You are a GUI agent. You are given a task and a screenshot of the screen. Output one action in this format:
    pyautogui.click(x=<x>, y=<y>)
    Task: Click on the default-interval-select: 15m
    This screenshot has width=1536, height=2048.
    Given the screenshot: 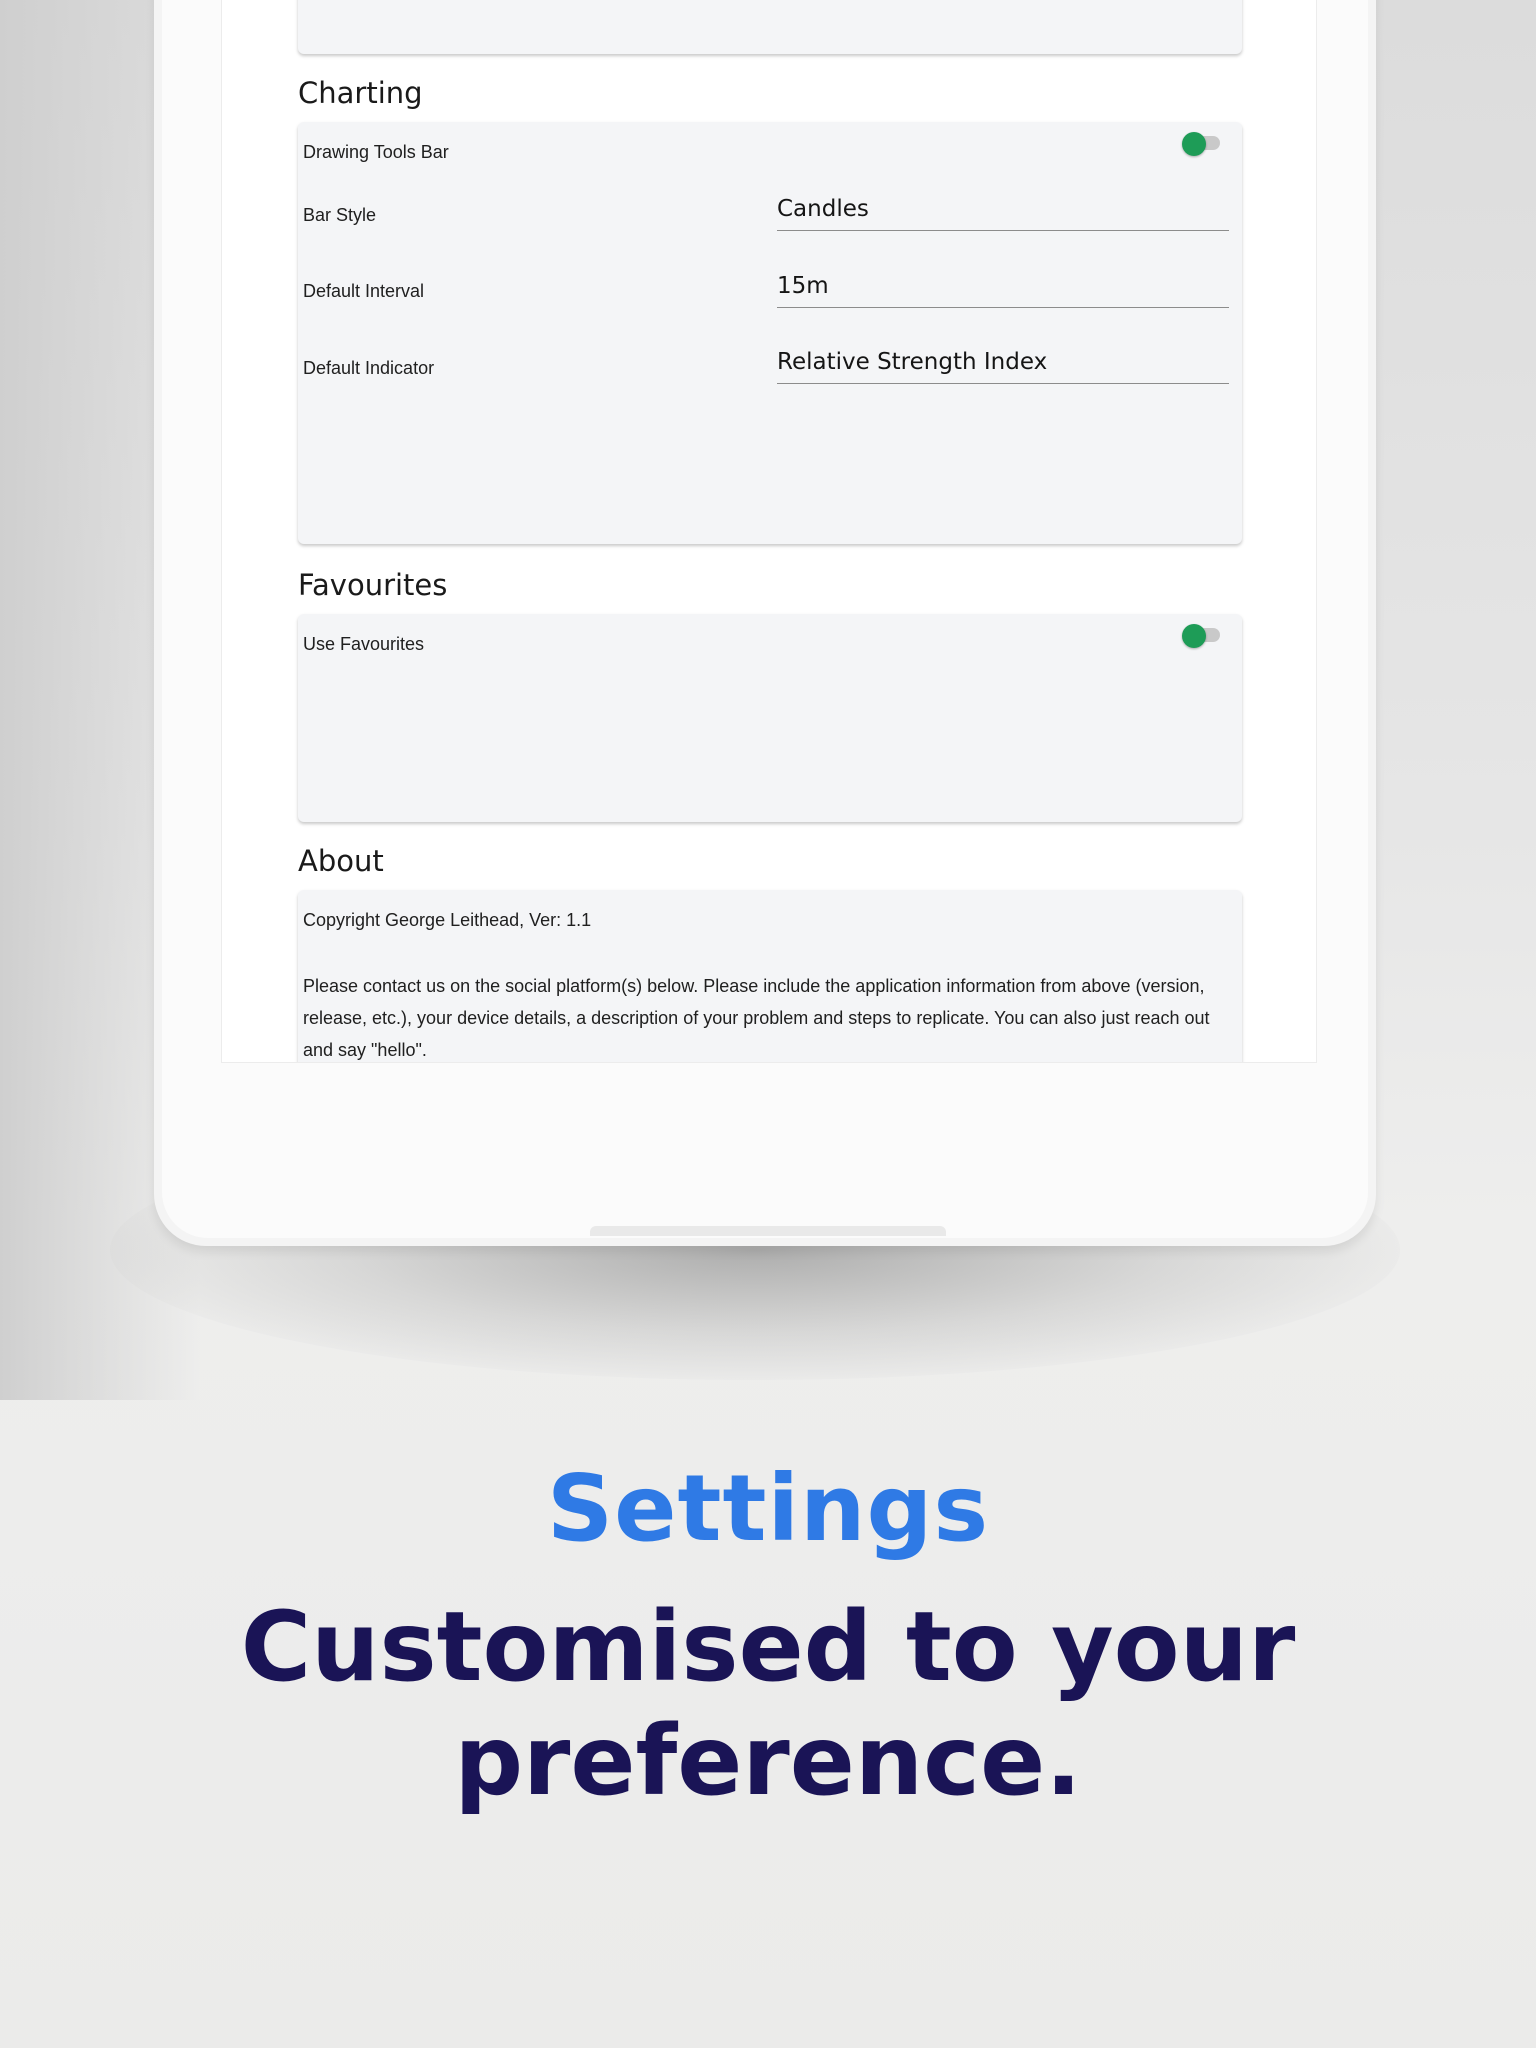 What is the action you would take?
    pyautogui.click(x=1003, y=290)
    